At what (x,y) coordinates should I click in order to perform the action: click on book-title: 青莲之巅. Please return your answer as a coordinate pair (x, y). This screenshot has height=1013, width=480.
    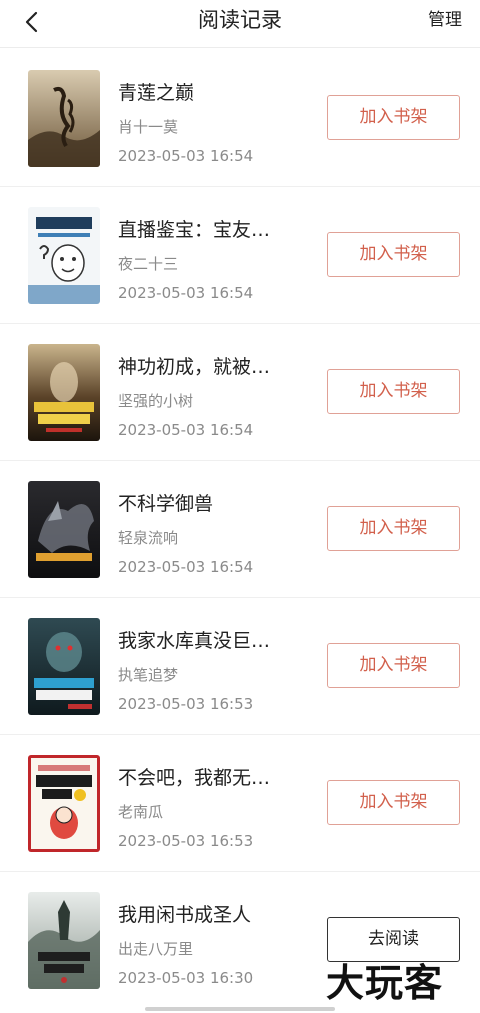
    Looking at the image, I should click on (208, 91).